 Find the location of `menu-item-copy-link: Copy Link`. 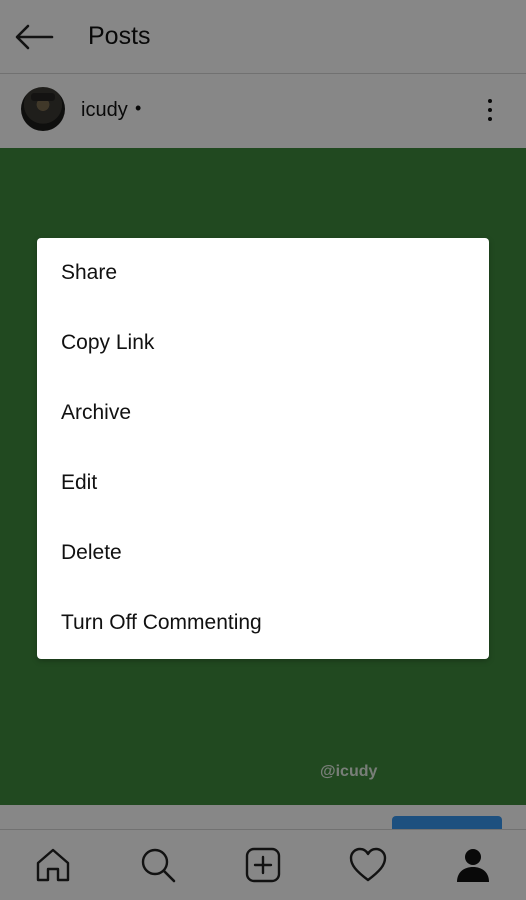

menu-item-copy-link: Copy Link is located at coordinates (263, 343).